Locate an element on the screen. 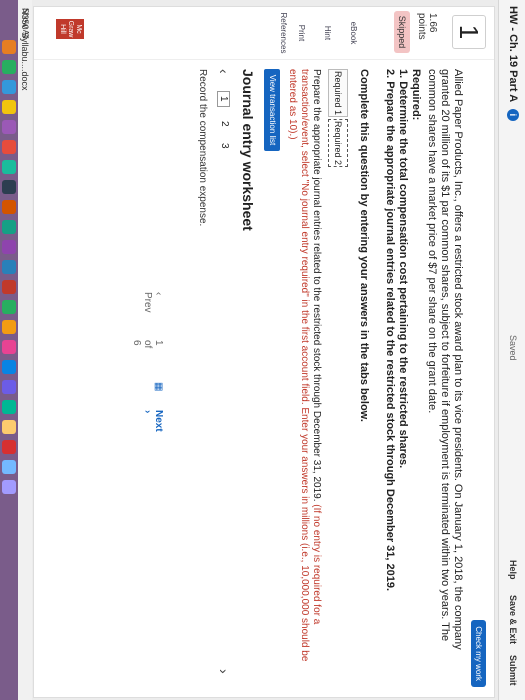  worksheet-page-1: 1 is located at coordinates (223, 99).